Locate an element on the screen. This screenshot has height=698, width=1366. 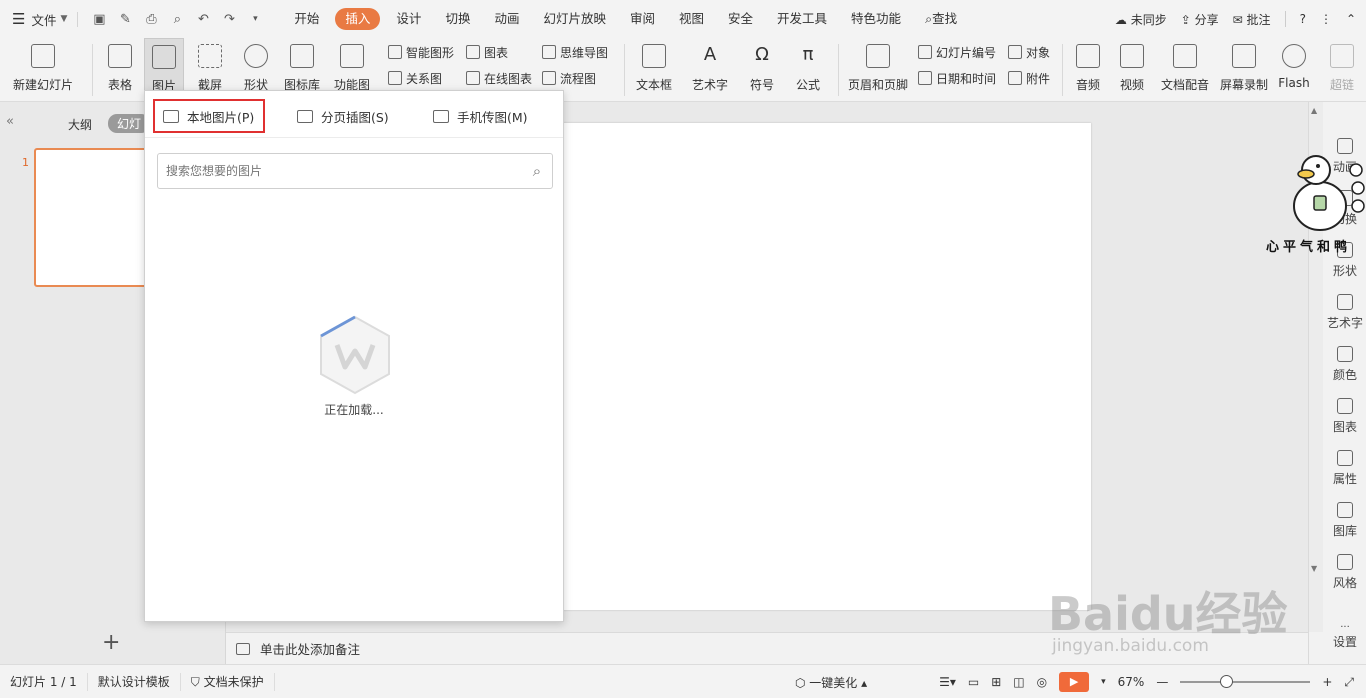
share-button: ⇪ 分享 is located at coordinates (1200, 19).